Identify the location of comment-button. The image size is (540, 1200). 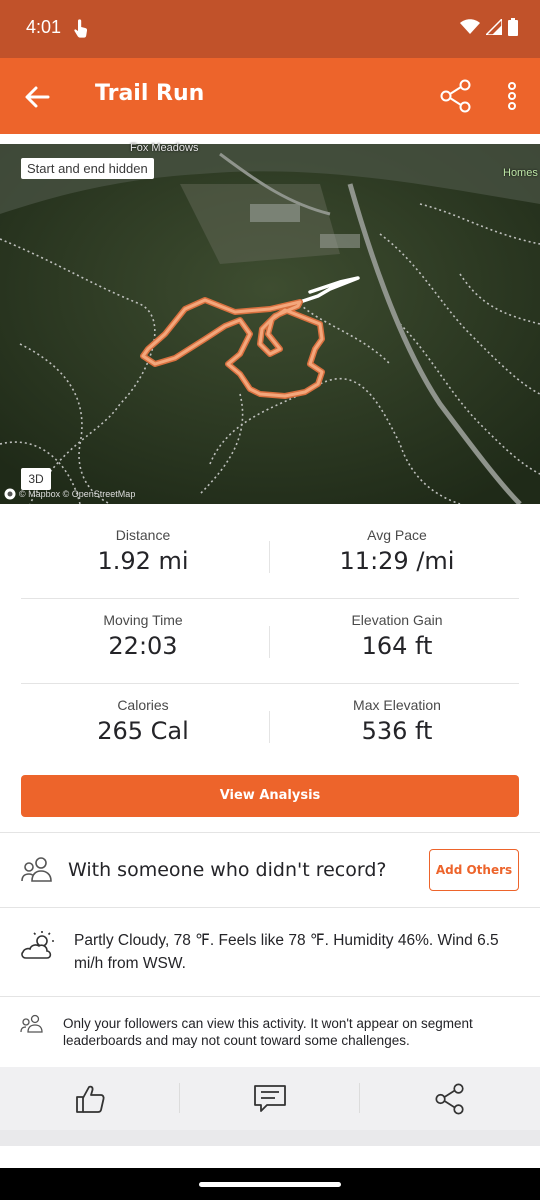
(270, 1098).